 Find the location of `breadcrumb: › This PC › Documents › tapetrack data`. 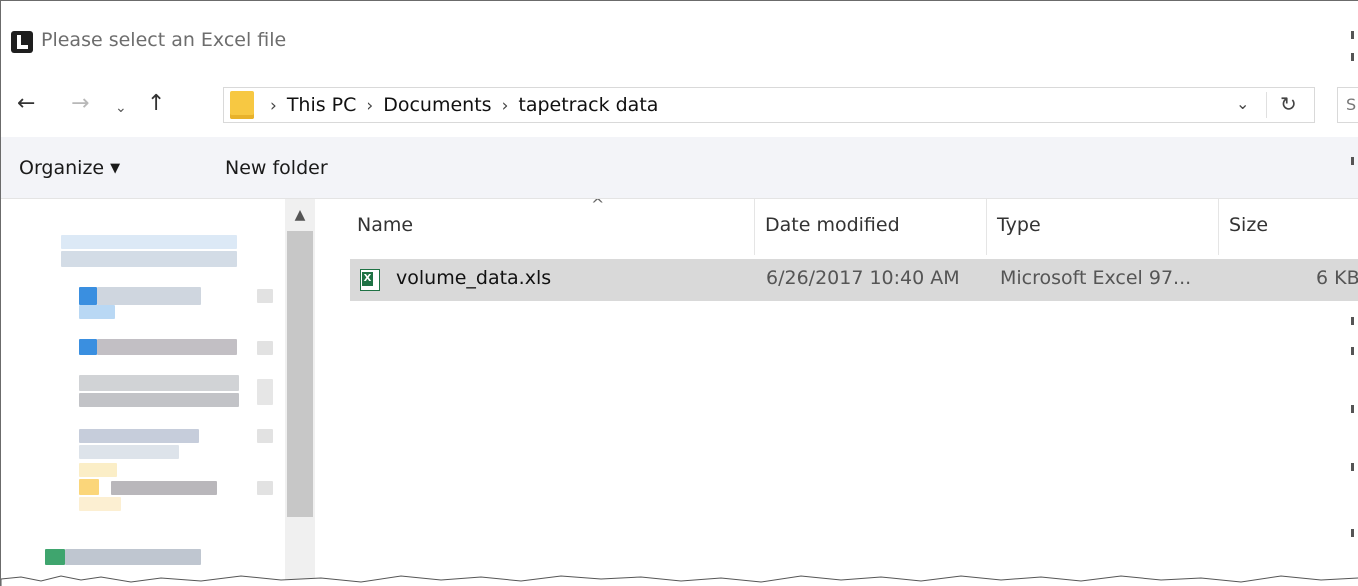

breadcrumb: › This PC › Documents › tapetrack data is located at coordinates (459, 105).